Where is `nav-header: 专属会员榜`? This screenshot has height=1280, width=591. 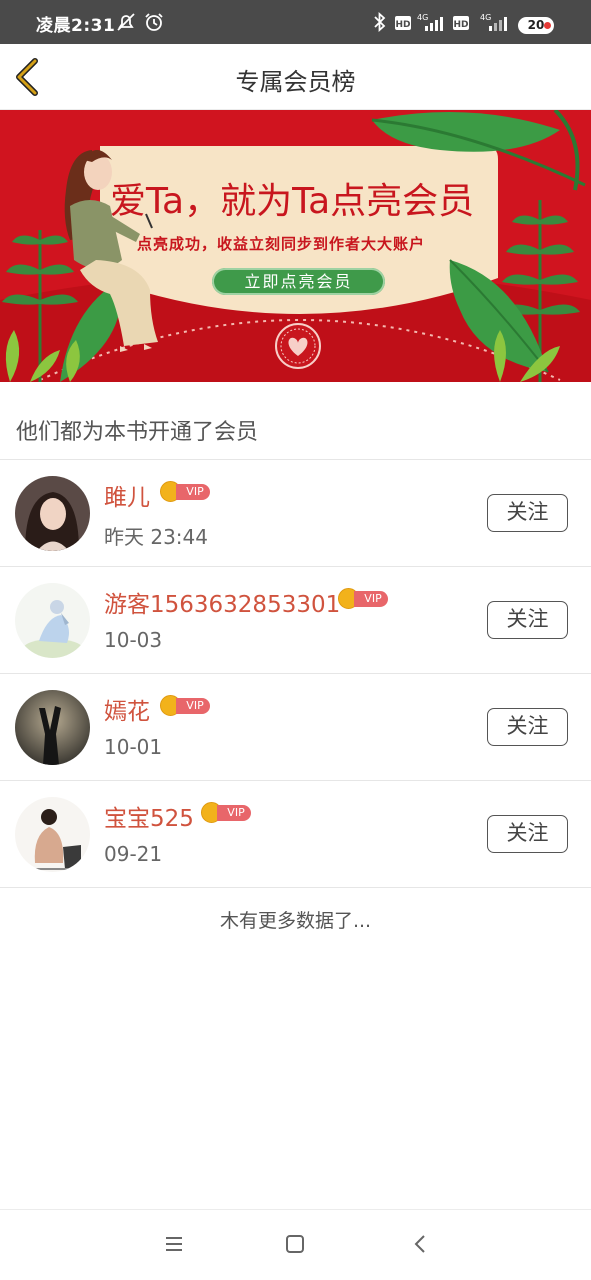
nav-header: 专属会员榜 is located at coordinates (295, 77).